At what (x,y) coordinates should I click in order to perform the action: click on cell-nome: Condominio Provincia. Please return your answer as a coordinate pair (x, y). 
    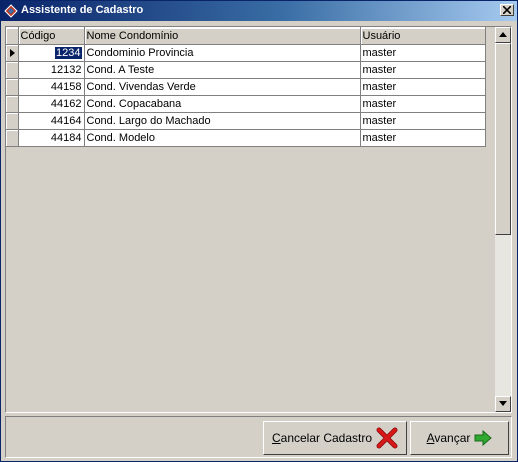
    Looking at the image, I should click on (222, 53).